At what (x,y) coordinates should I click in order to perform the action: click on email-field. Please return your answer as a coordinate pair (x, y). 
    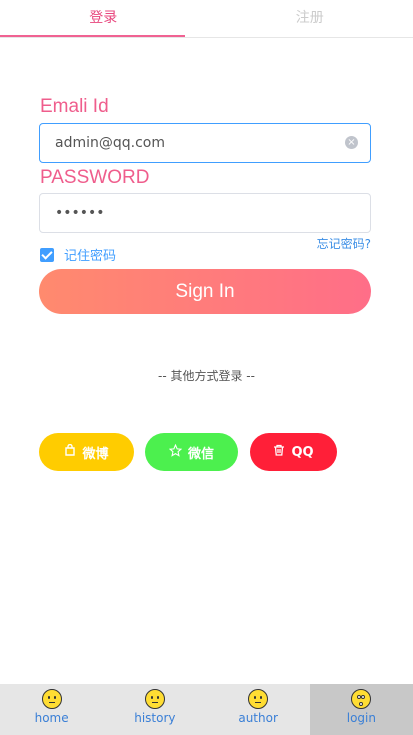
    Looking at the image, I should click on (200, 143).